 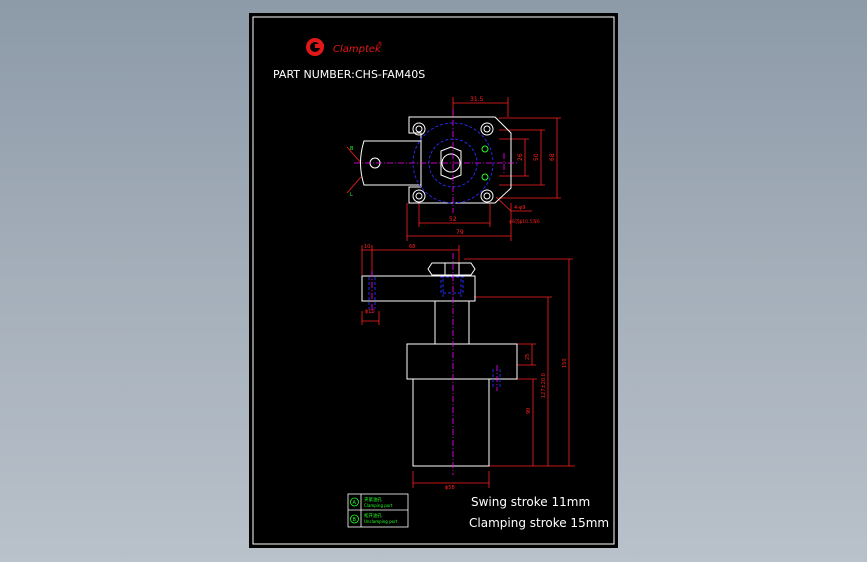 I want to click on legend-unclamping-sublabel: Unclamping port, so click(x=381, y=521).